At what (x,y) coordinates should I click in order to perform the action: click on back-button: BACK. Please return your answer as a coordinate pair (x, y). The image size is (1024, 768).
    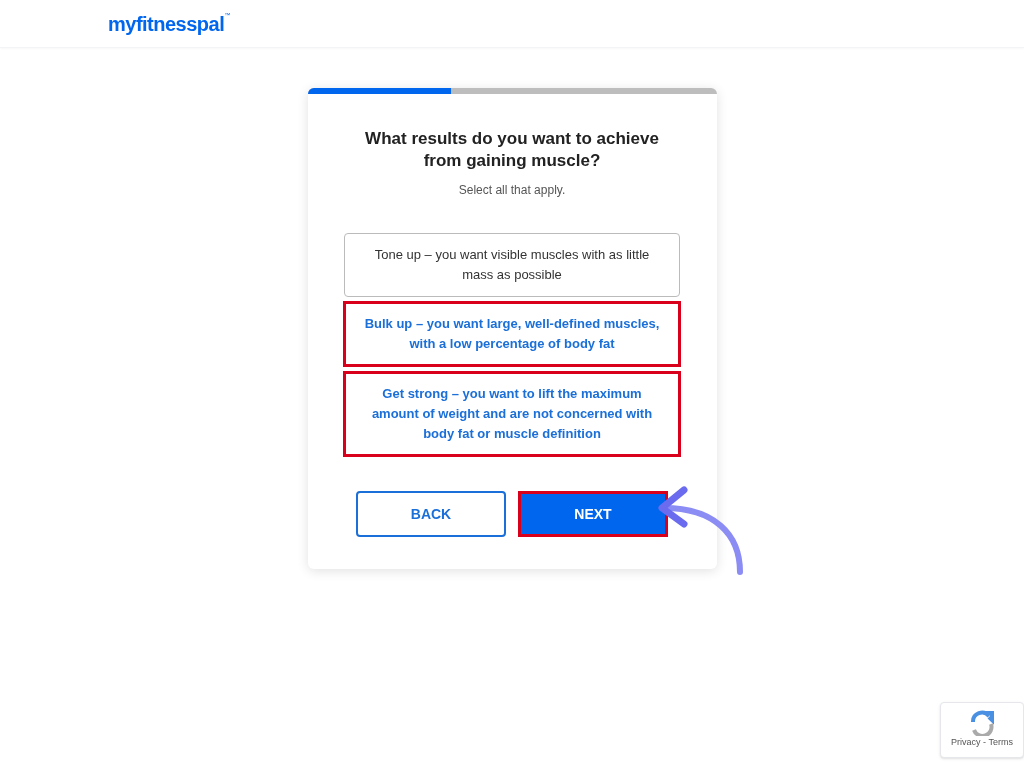
    Looking at the image, I should click on (431, 514).